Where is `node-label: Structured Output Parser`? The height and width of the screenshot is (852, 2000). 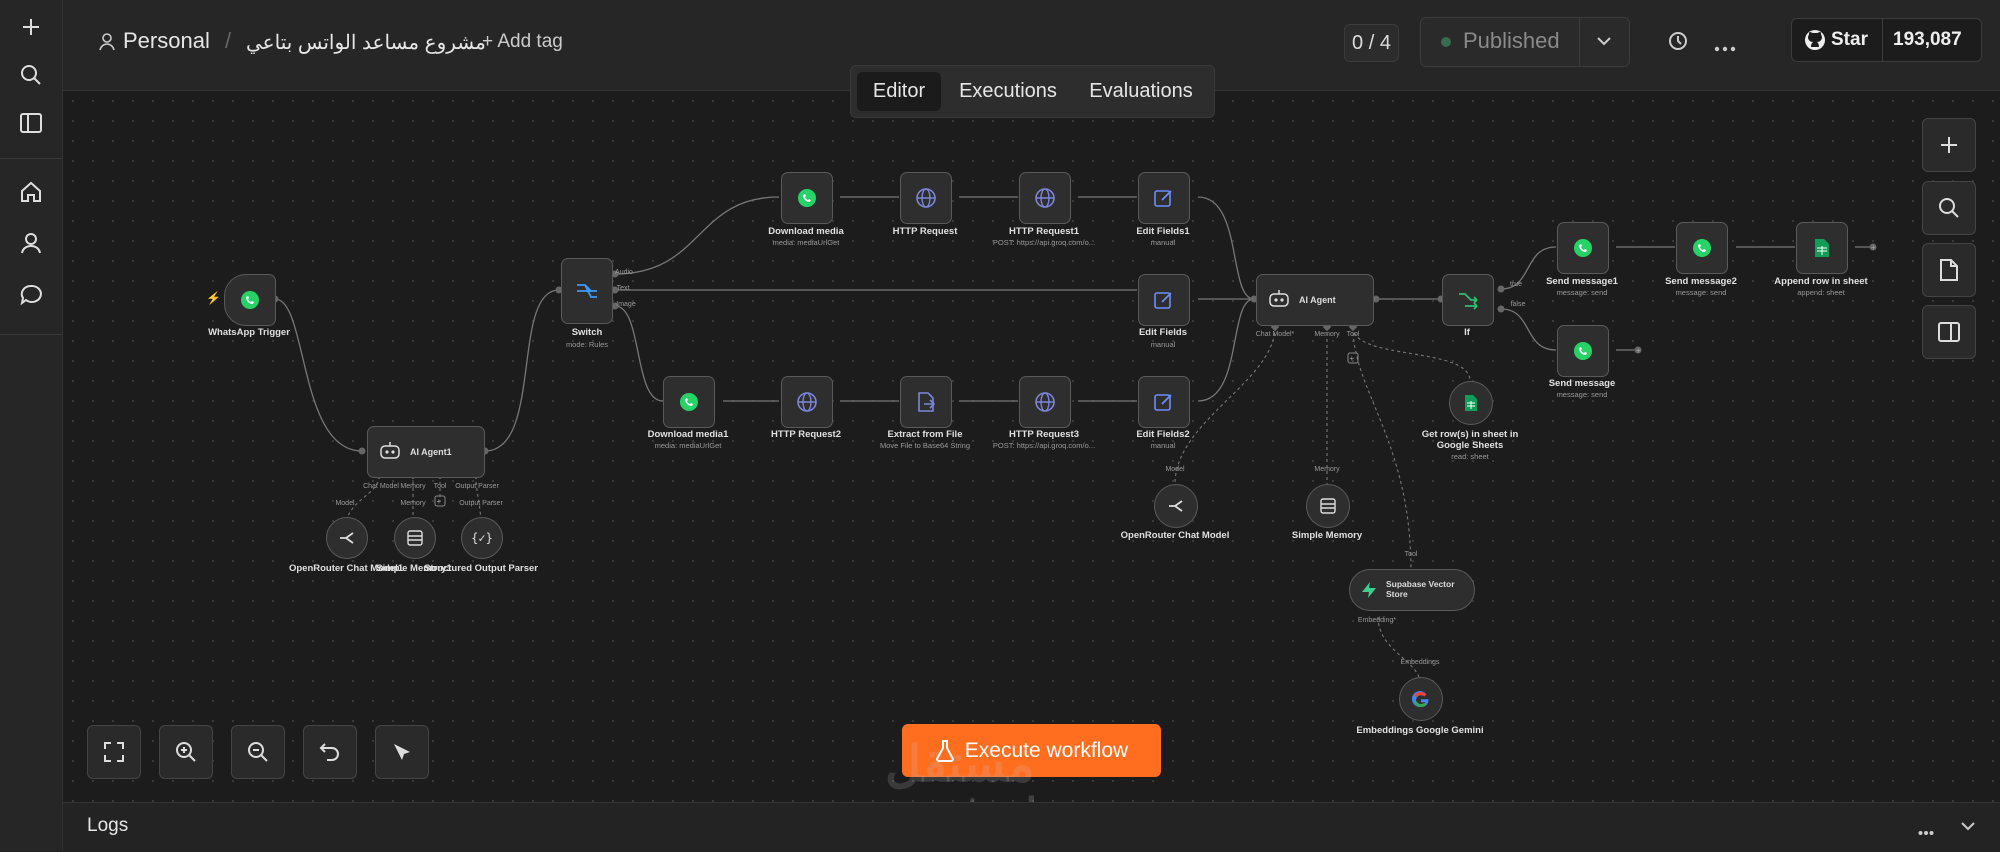 node-label: Structured Output Parser is located at coordinates (481, 568).